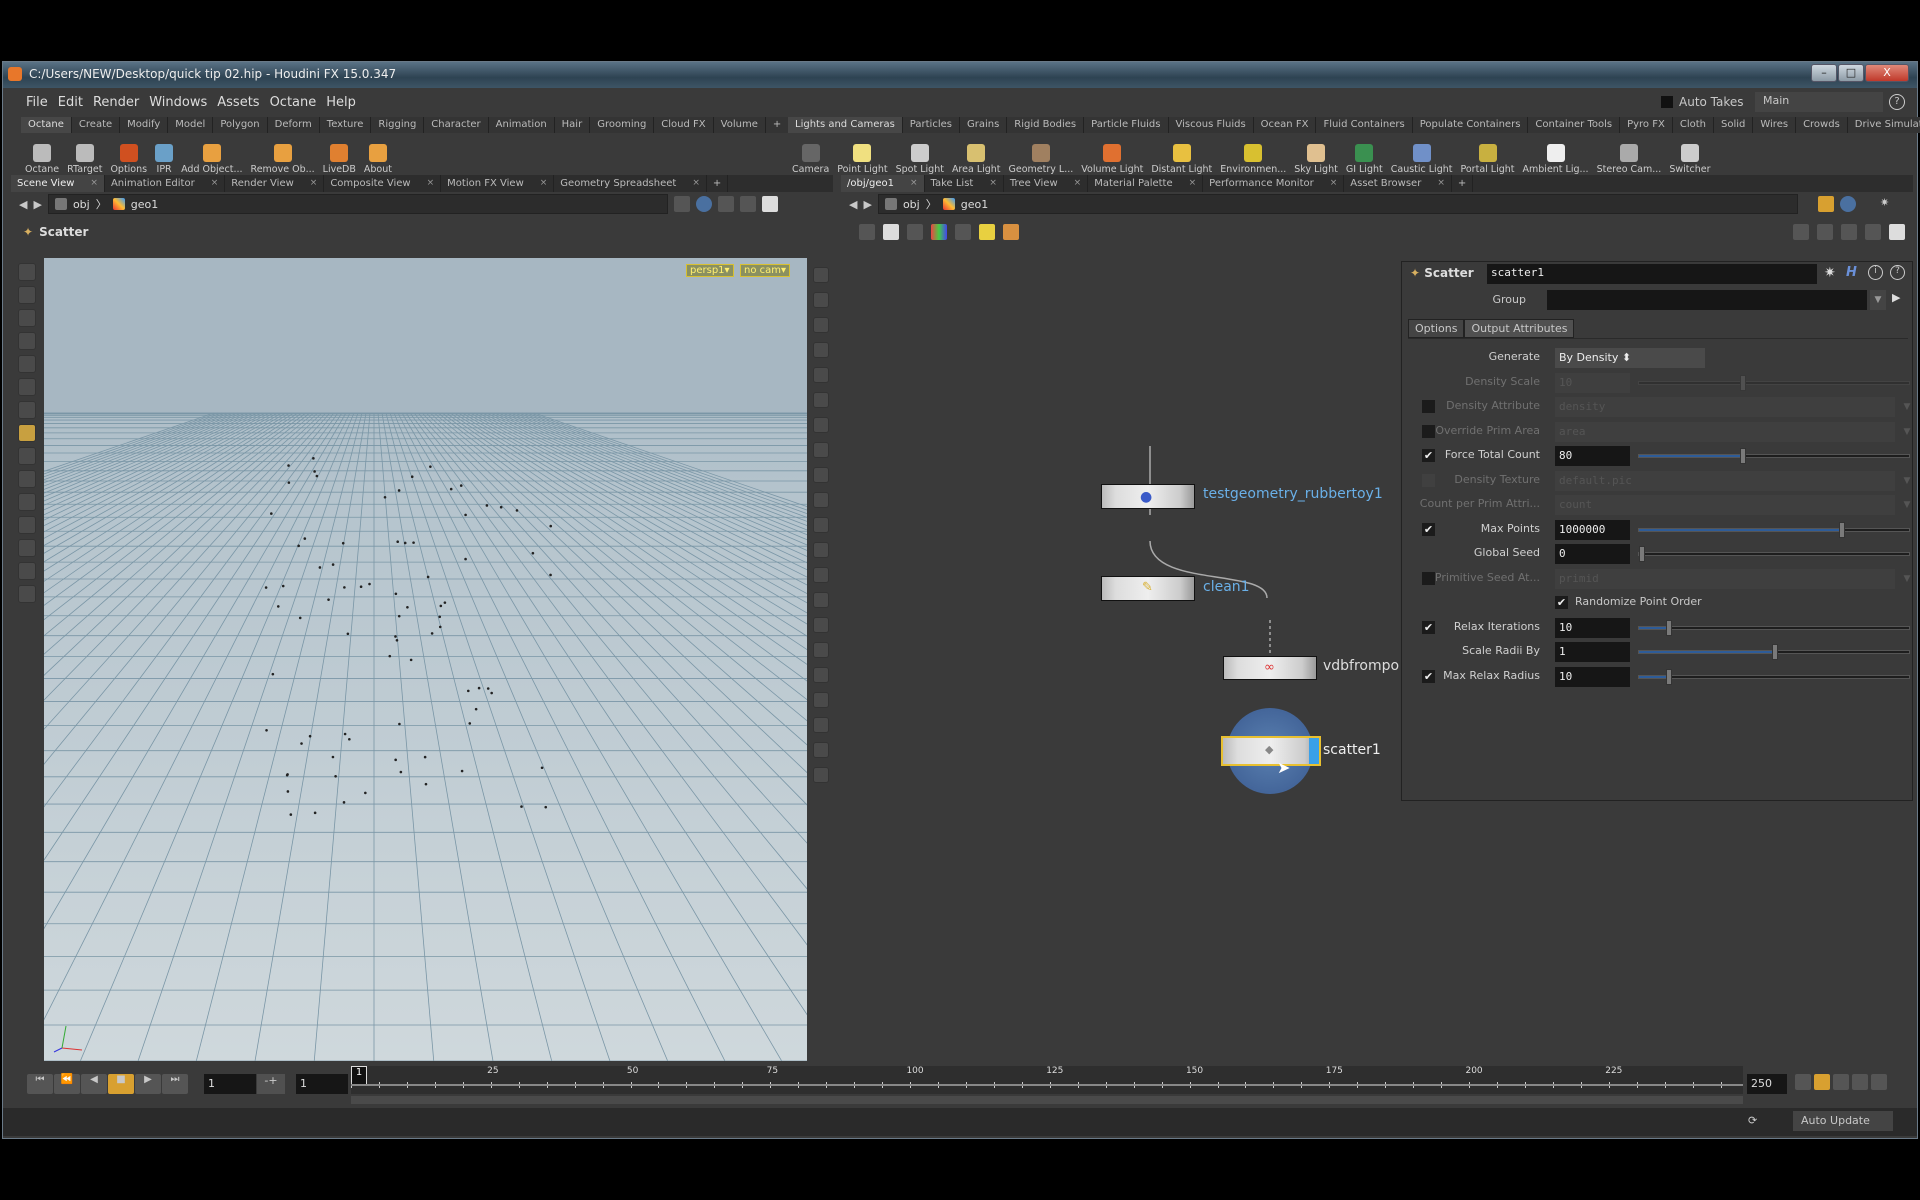  I want to click on network-view-icon, so click(1825, 204).